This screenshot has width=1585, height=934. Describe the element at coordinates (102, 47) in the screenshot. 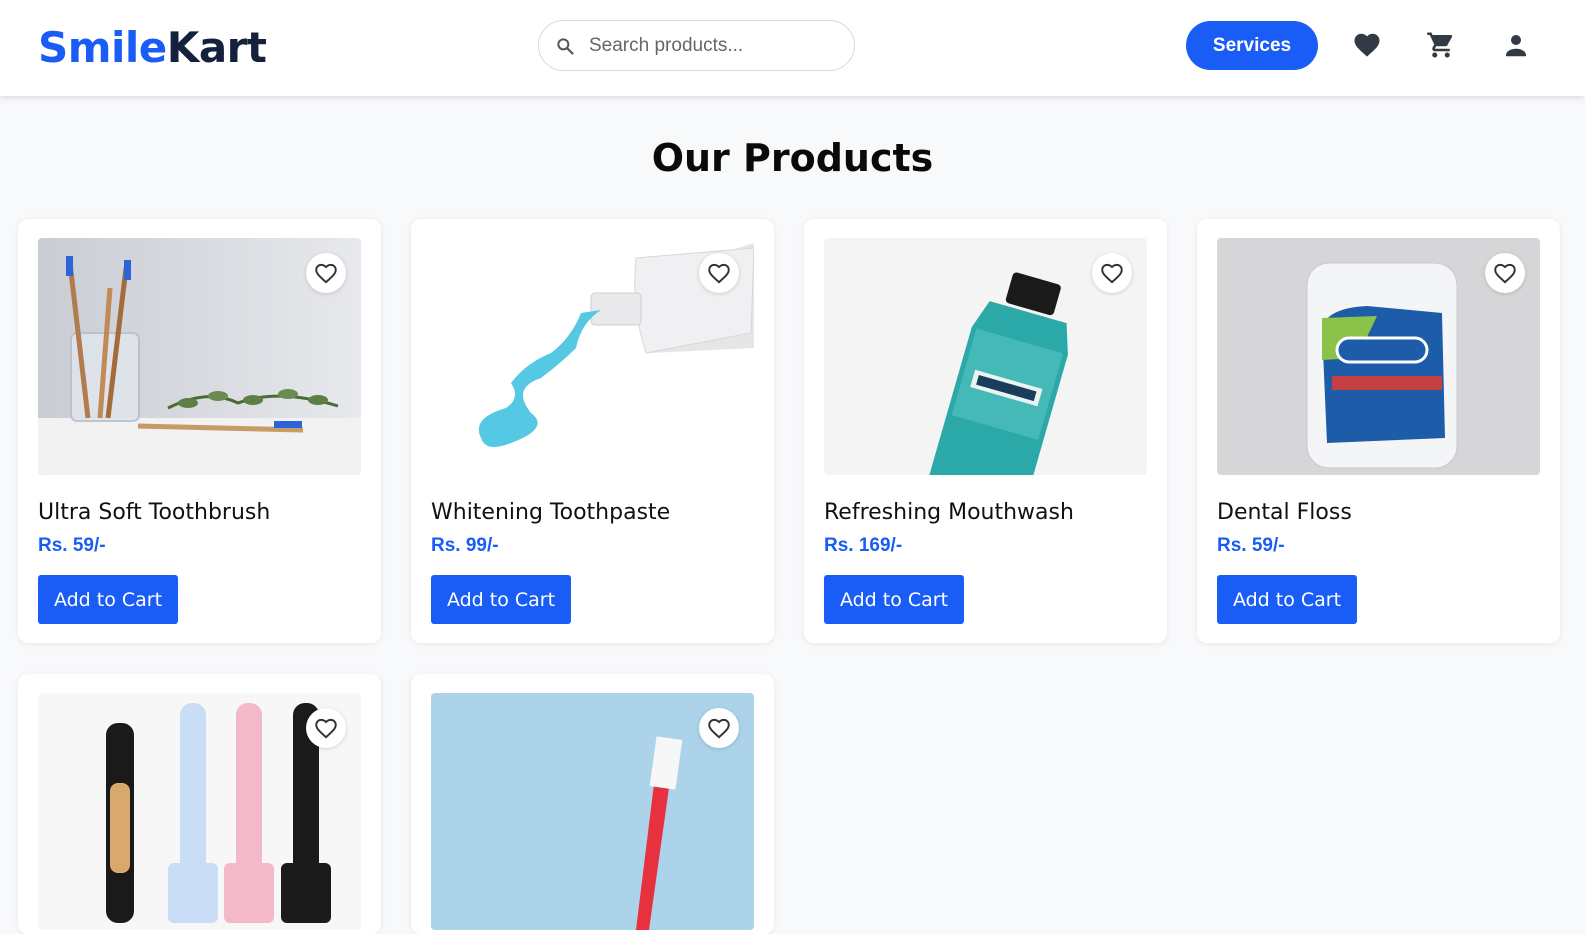

I see `brand-logo-part1: Smile` at that location.